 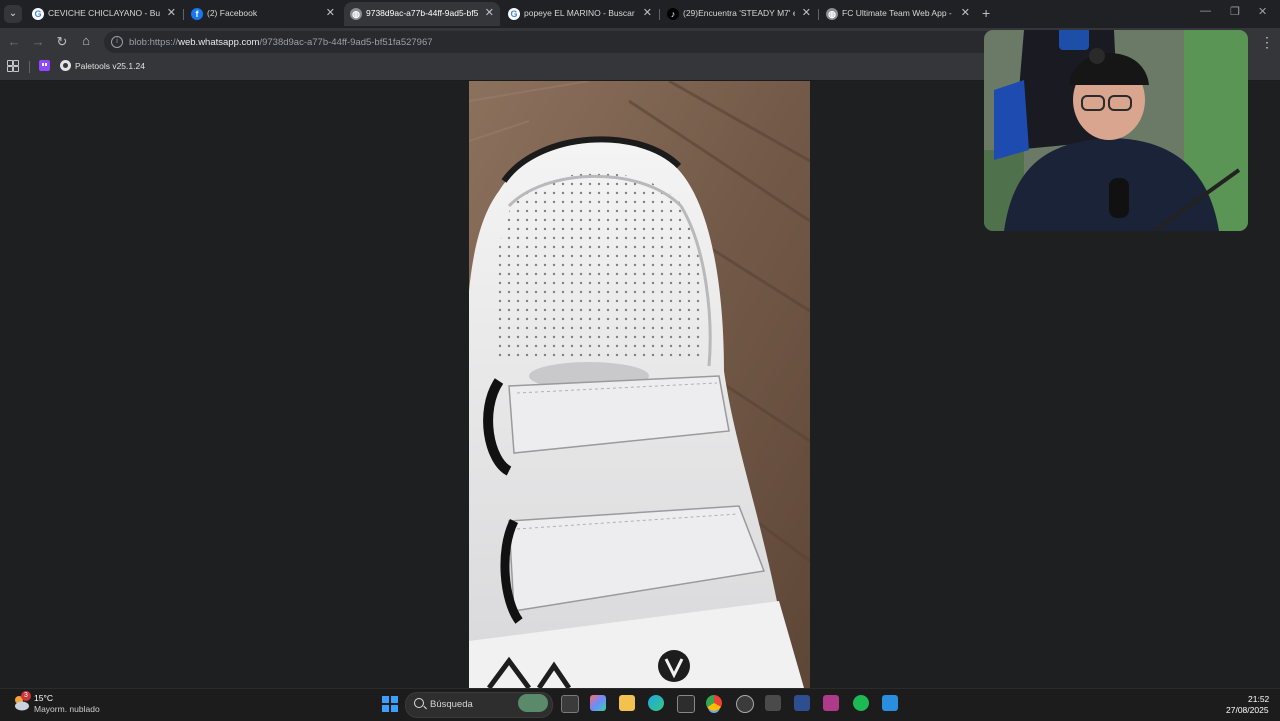 I want to click on facebook-icon: f, so click(x=197, y=14).